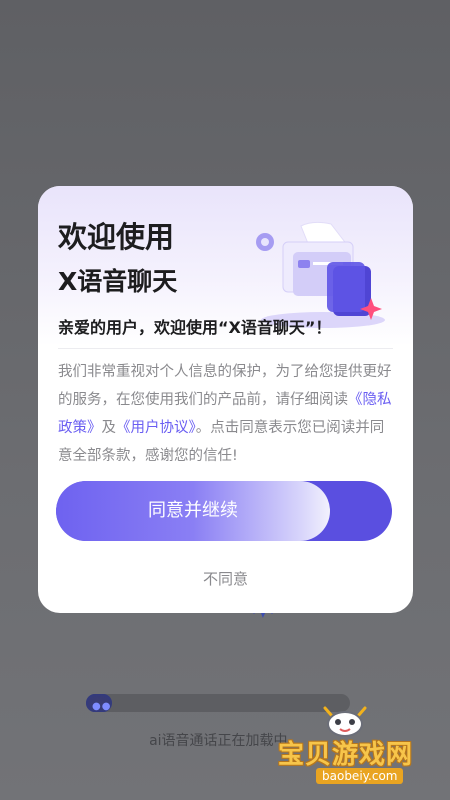  What do you see at coordinates (109, 428) in the screenshot?
I see `consent-and-text: 及` at bounding box center [109, 428].